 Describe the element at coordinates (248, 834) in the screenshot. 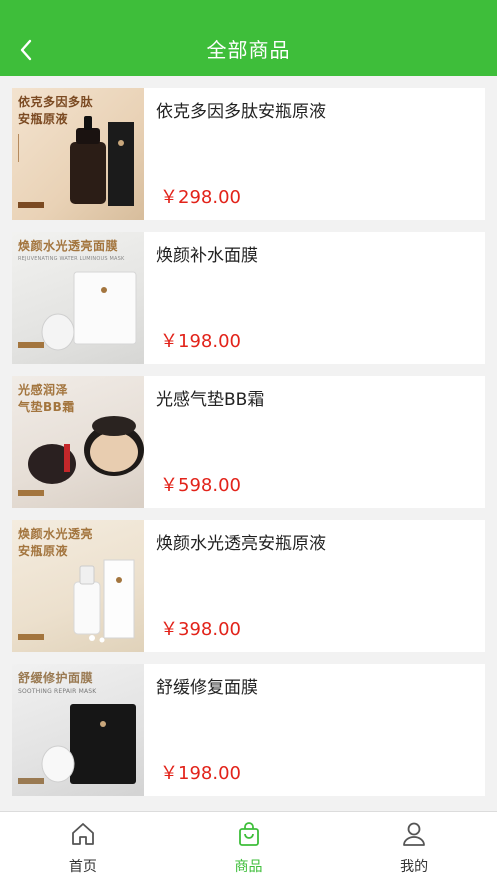

I see `shopping-bag-icon` at that location.